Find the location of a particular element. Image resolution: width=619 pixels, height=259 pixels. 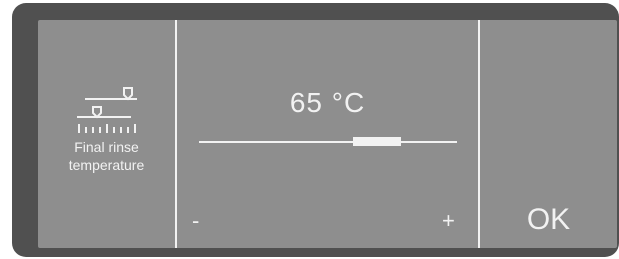

temperature-value: 65 °C is located at coordinates (327, 102).